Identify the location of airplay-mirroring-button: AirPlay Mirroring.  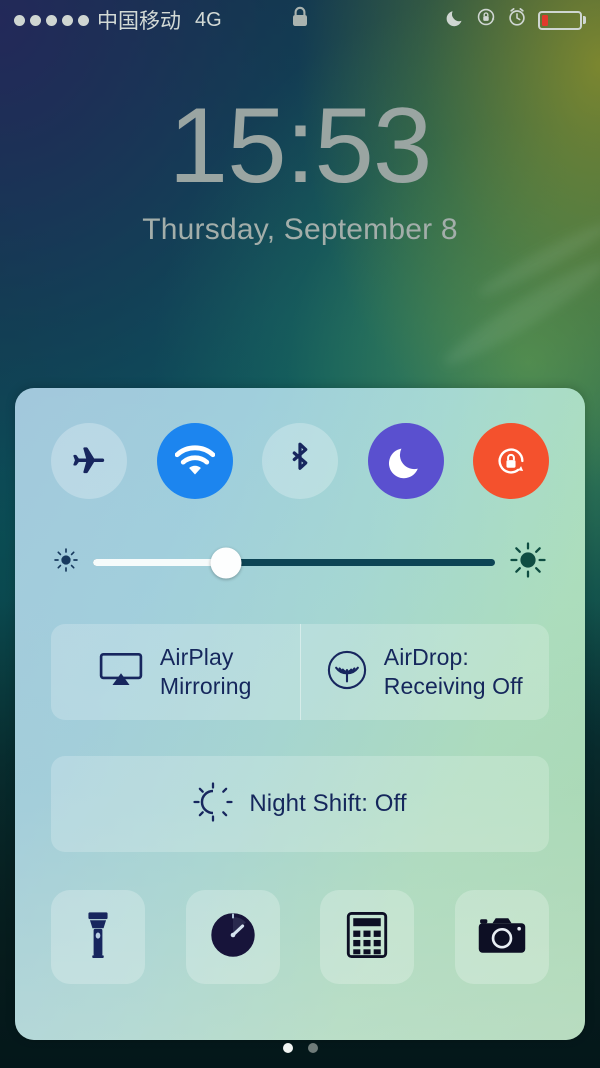
(175, 672).